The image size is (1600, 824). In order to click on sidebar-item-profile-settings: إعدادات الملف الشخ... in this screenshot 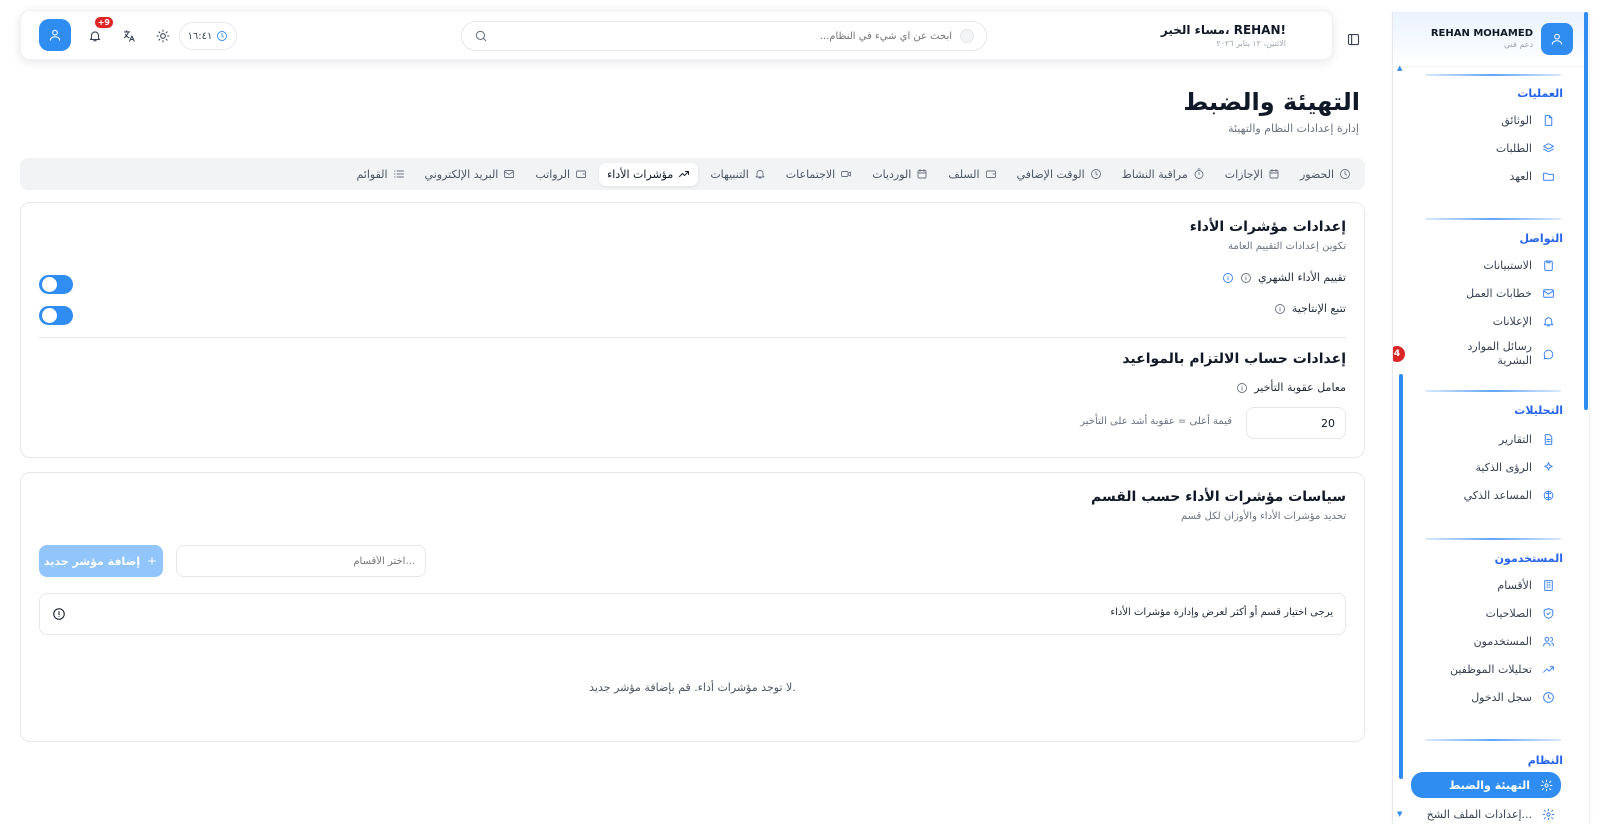, I will do `click(1481, 813)`.